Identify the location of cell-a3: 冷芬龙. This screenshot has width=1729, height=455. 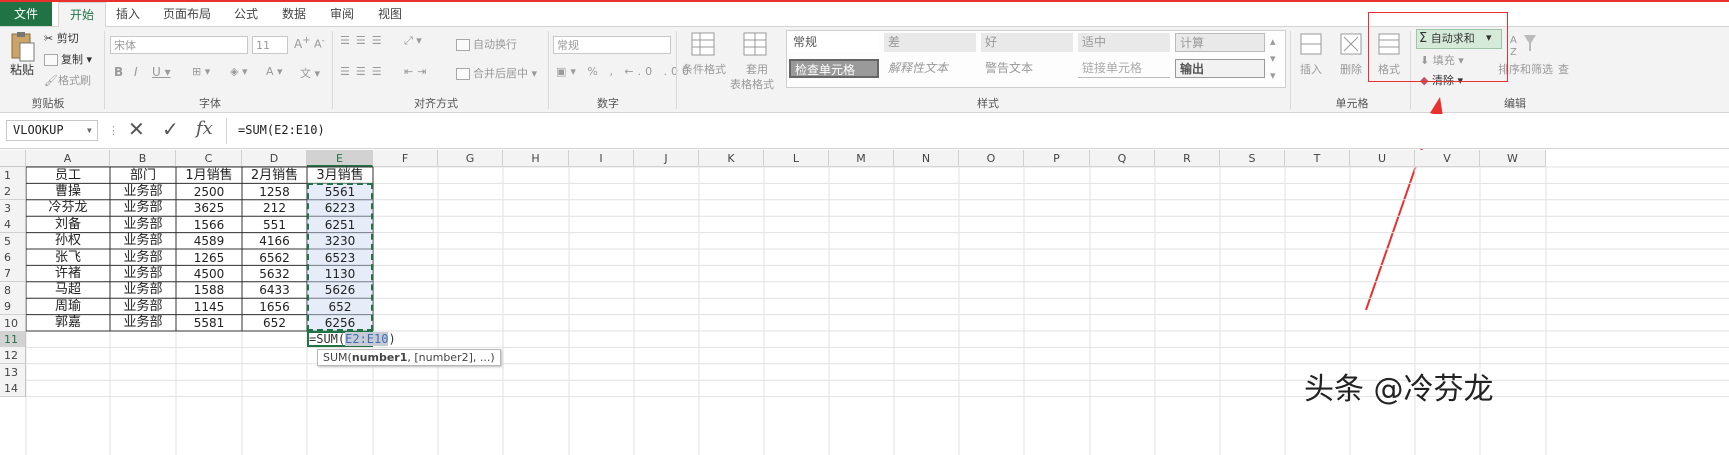
(68, 208).